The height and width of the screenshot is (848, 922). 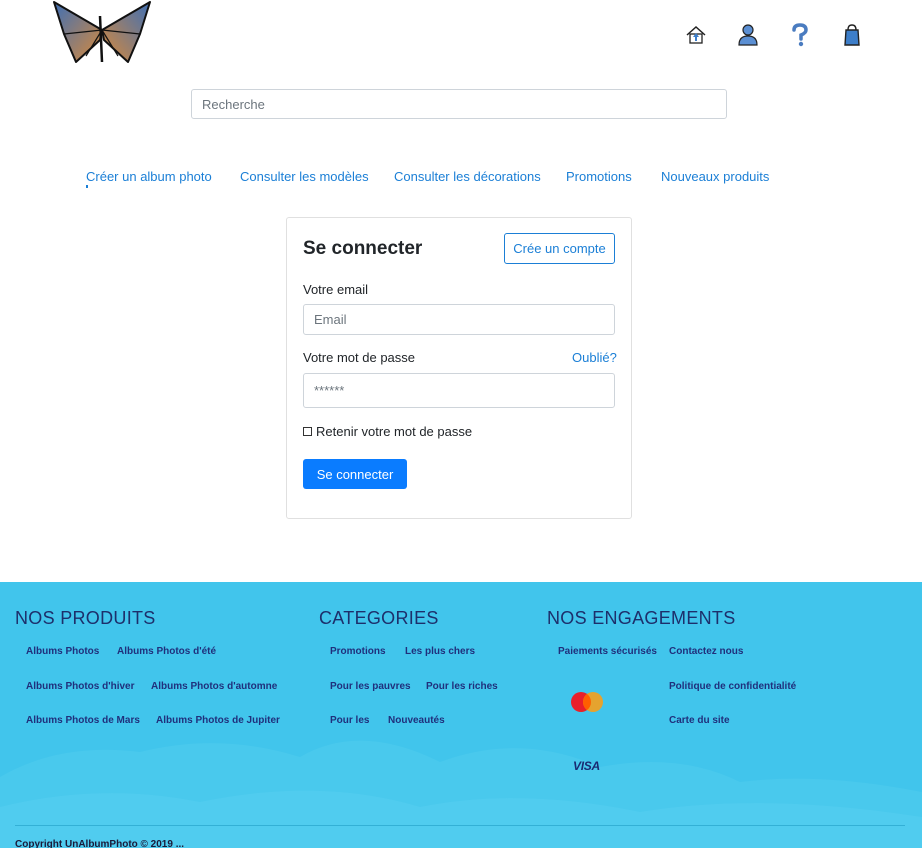 What do you see at coordinates (370, 686) in the screenshot?
I see `footer-link-poor: Pour les pauvres` at bounding box center [370, 686].